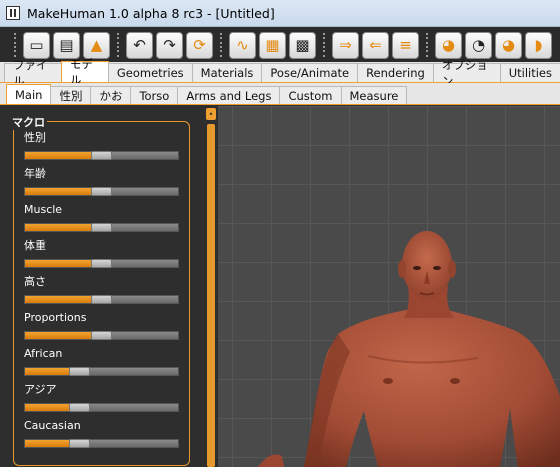 The width and height of the screenshot is (560, 467). Describe the element at coordinates (111, 95) in the screenshot. I see `subtab-face: かお` at that location.